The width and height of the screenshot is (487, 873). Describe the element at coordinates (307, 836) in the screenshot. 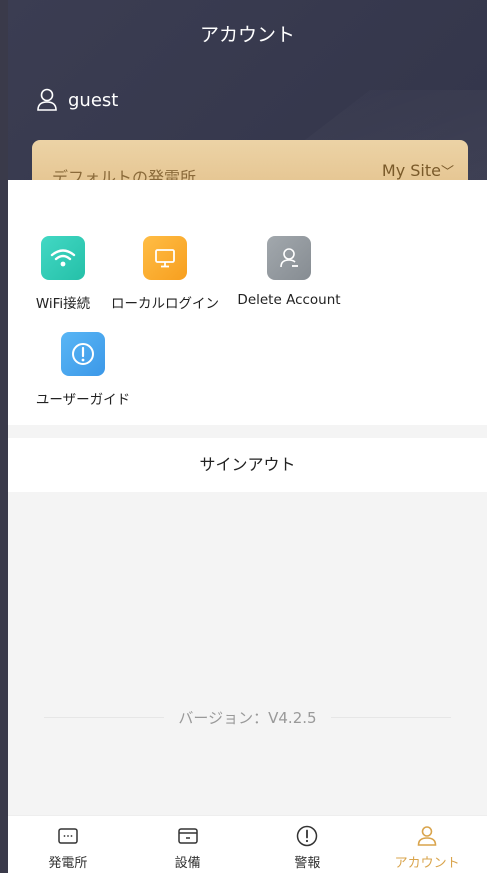

I see `alarm-icon` at that location.